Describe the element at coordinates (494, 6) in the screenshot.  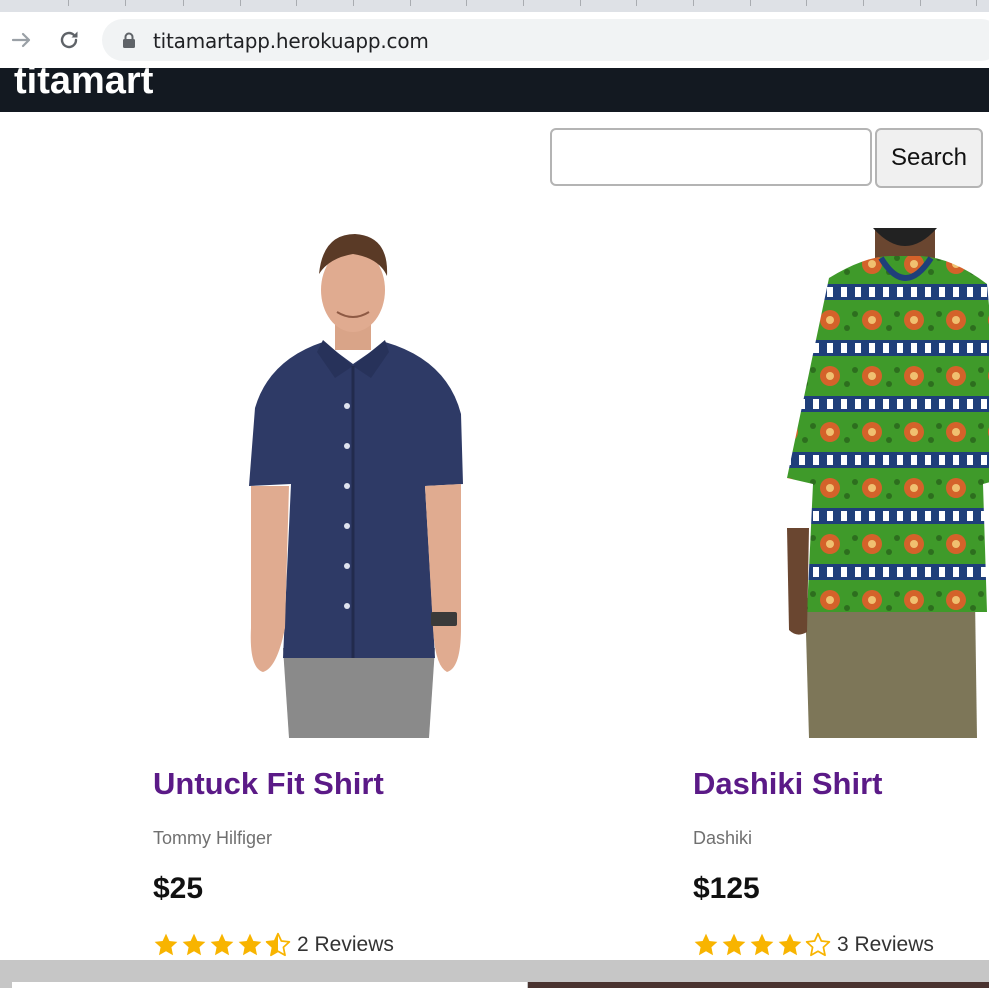
I see `browser-tabstrip` at that location.